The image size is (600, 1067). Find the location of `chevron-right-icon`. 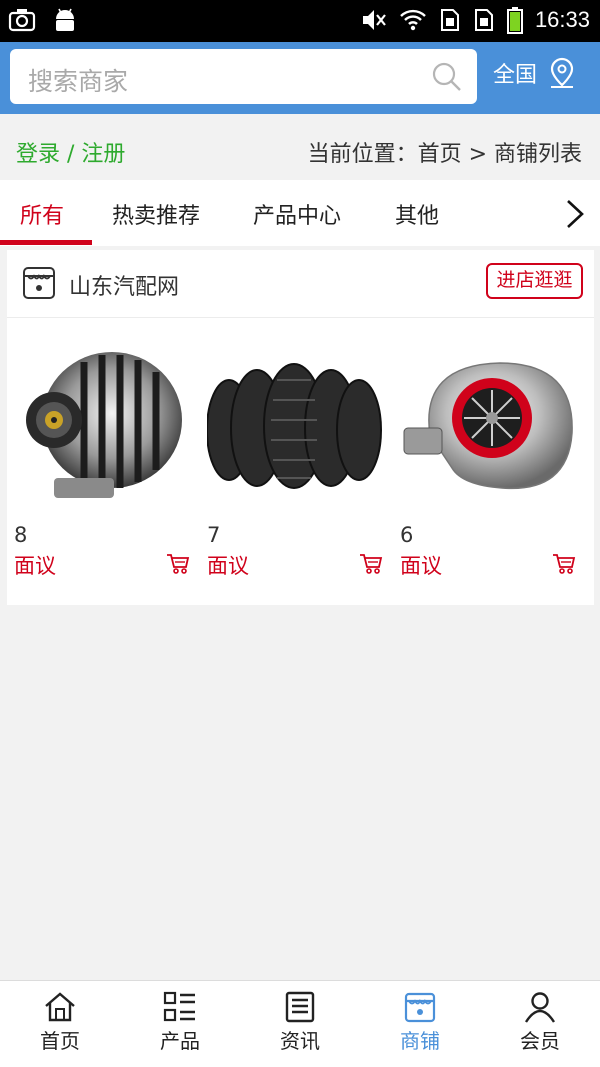

chevron-right-icon is located at coordinates (575, 214).